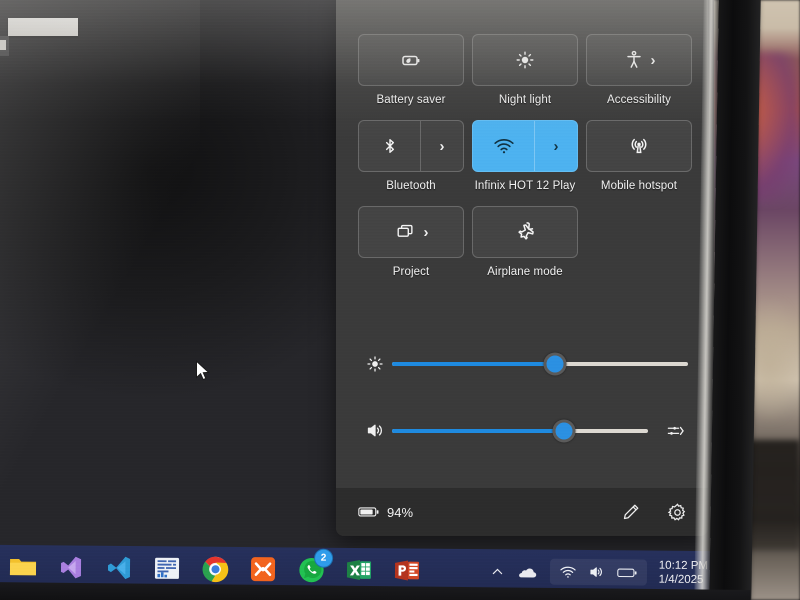 This screenshot has height=600, width=800. What do you see at coordinates (478, 430) in the screenshot?
I see `volume-fill` at bounding box center [478, 430].